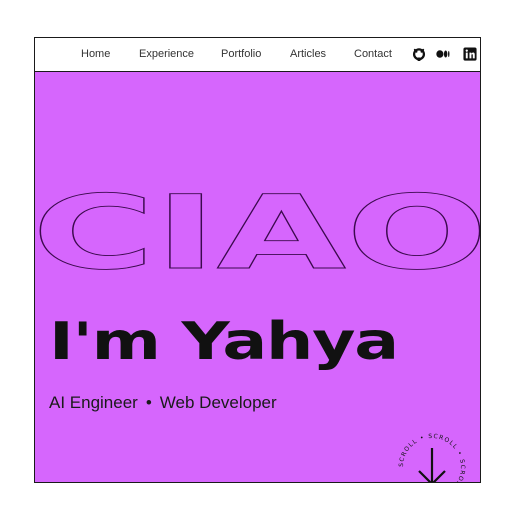  I want to click on nav-link-articles: Articles, so click(308, 54).